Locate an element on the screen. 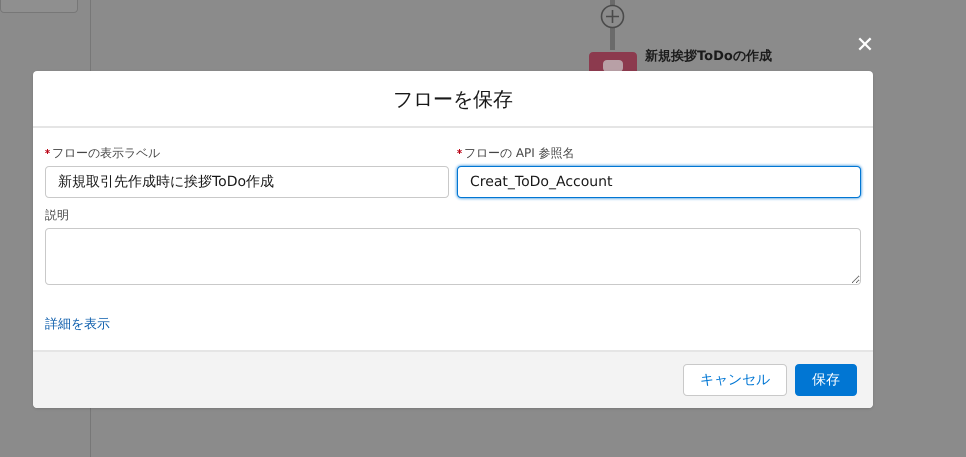 The image size is (966, 457). field-label: 説明 is located at coordinates (57, 215).